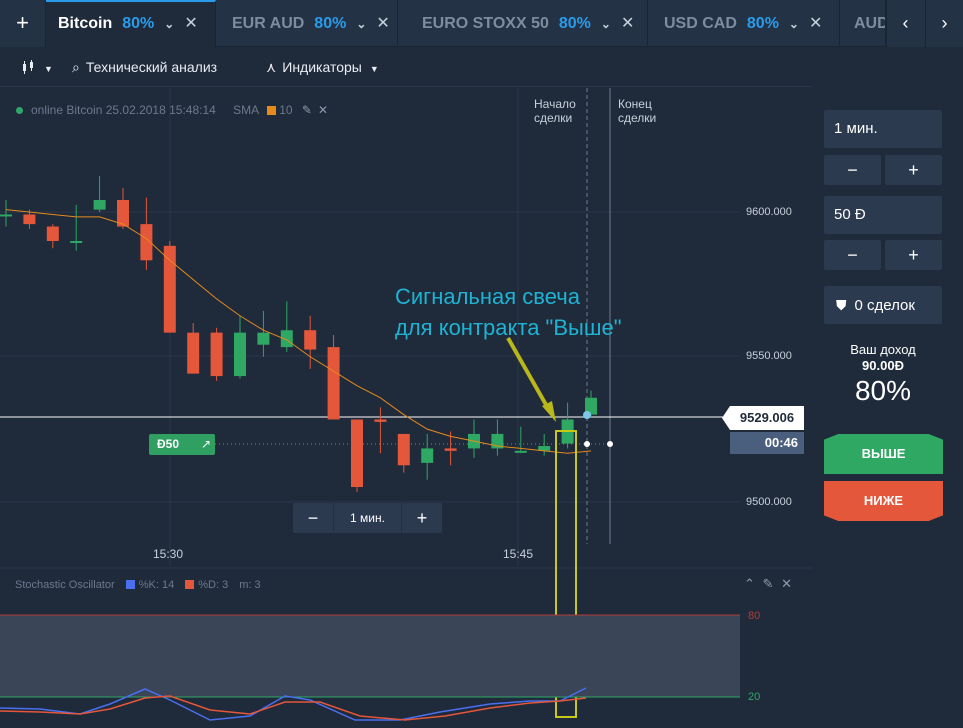 The height and width of the screenshot is (728, 963). I want to click on osc-level-high: 80, so click(754, 616).